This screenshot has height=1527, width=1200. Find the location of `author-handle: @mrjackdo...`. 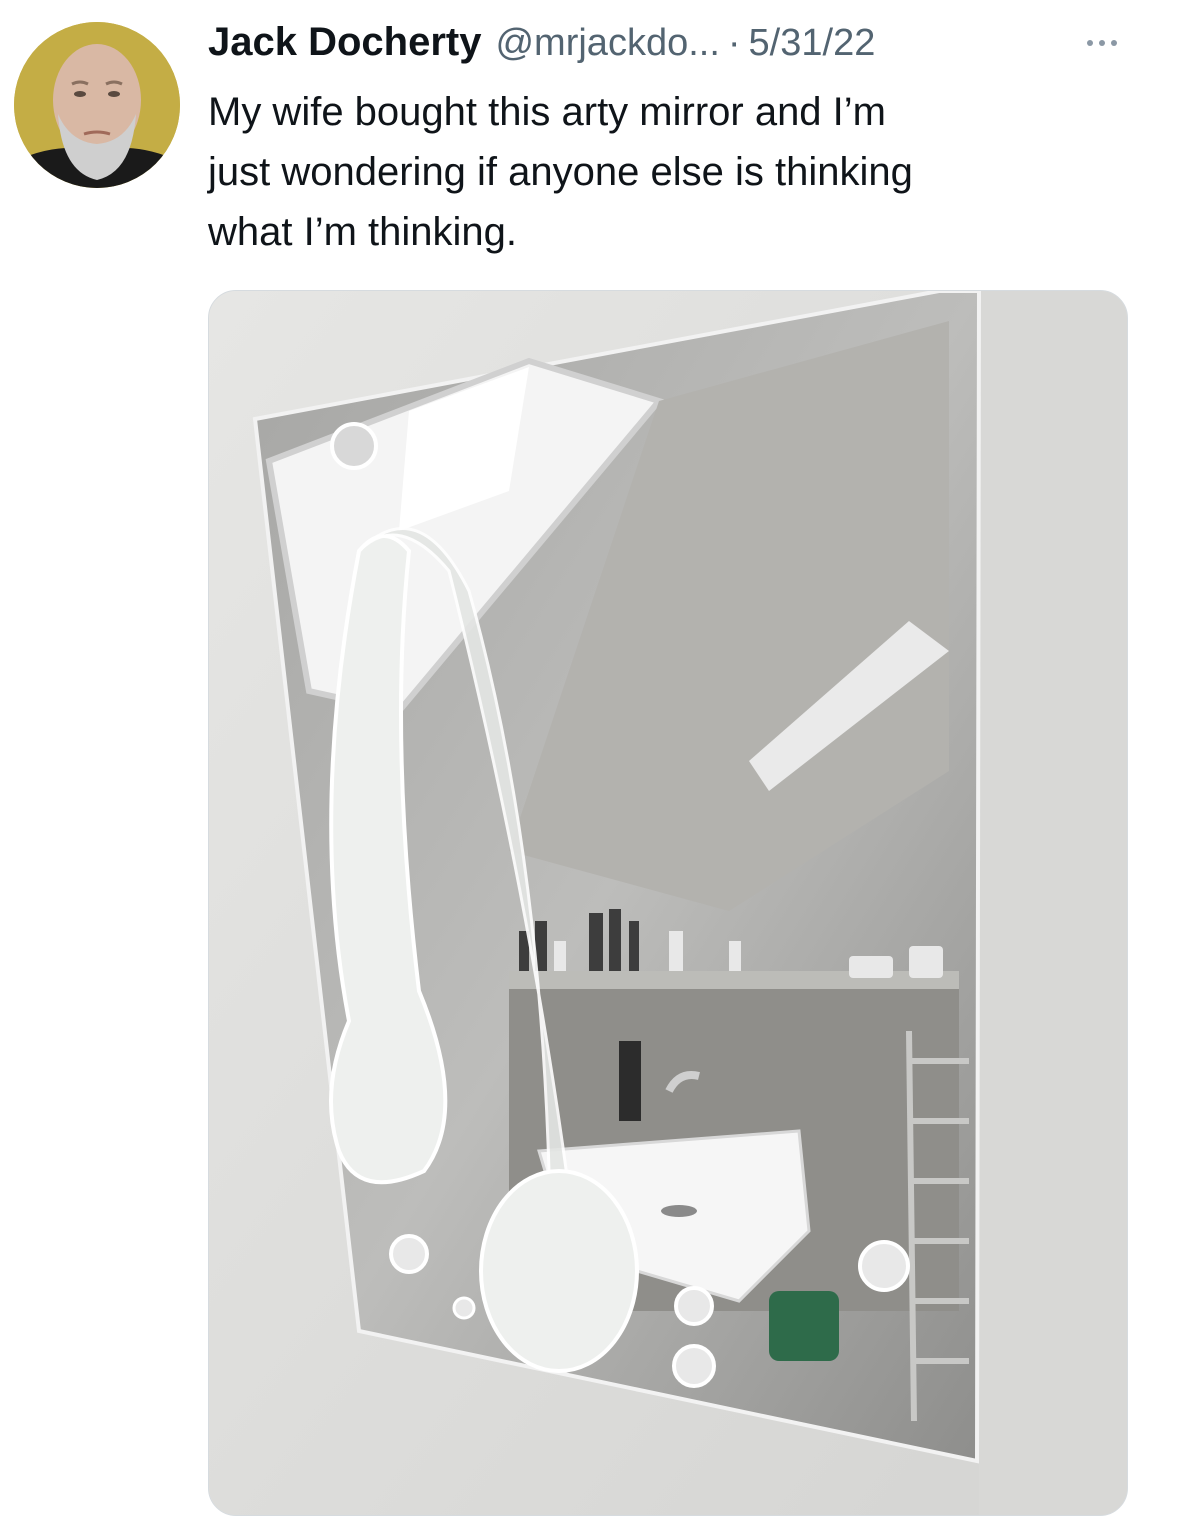

author-handle: @mrjackdo... is located at coordinates (607, 43).